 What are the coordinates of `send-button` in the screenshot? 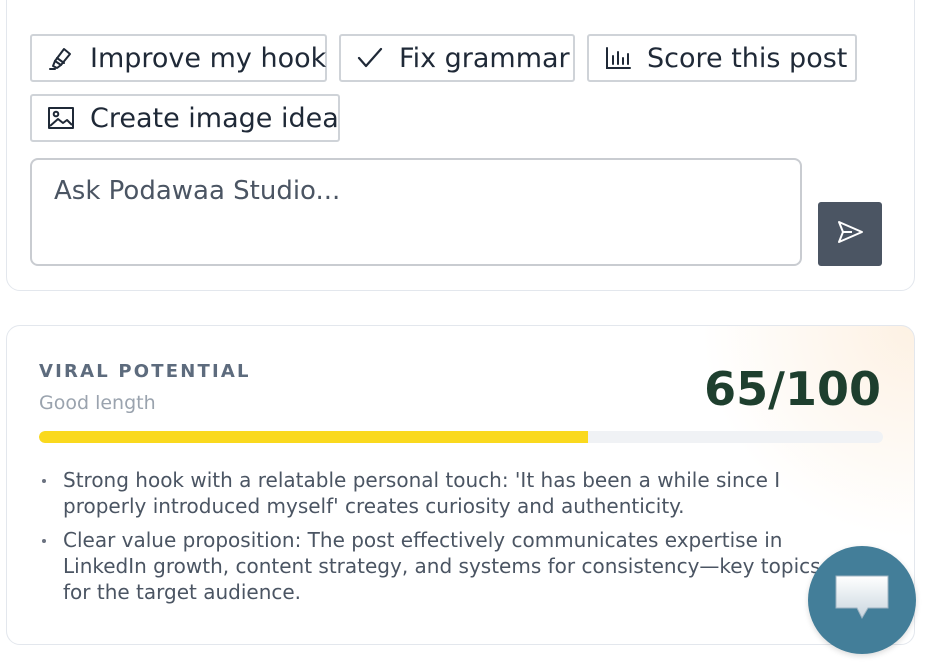 It's located at (850, 234).